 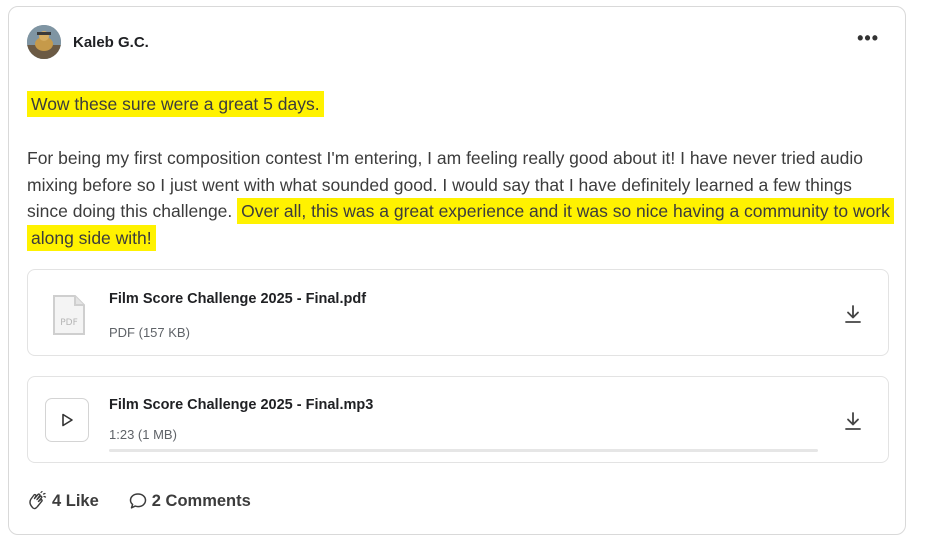 What do you see at coordinates (69, 323) in the screenshot?
I see `svg-text: PDF` at bounding box center [69, 323].